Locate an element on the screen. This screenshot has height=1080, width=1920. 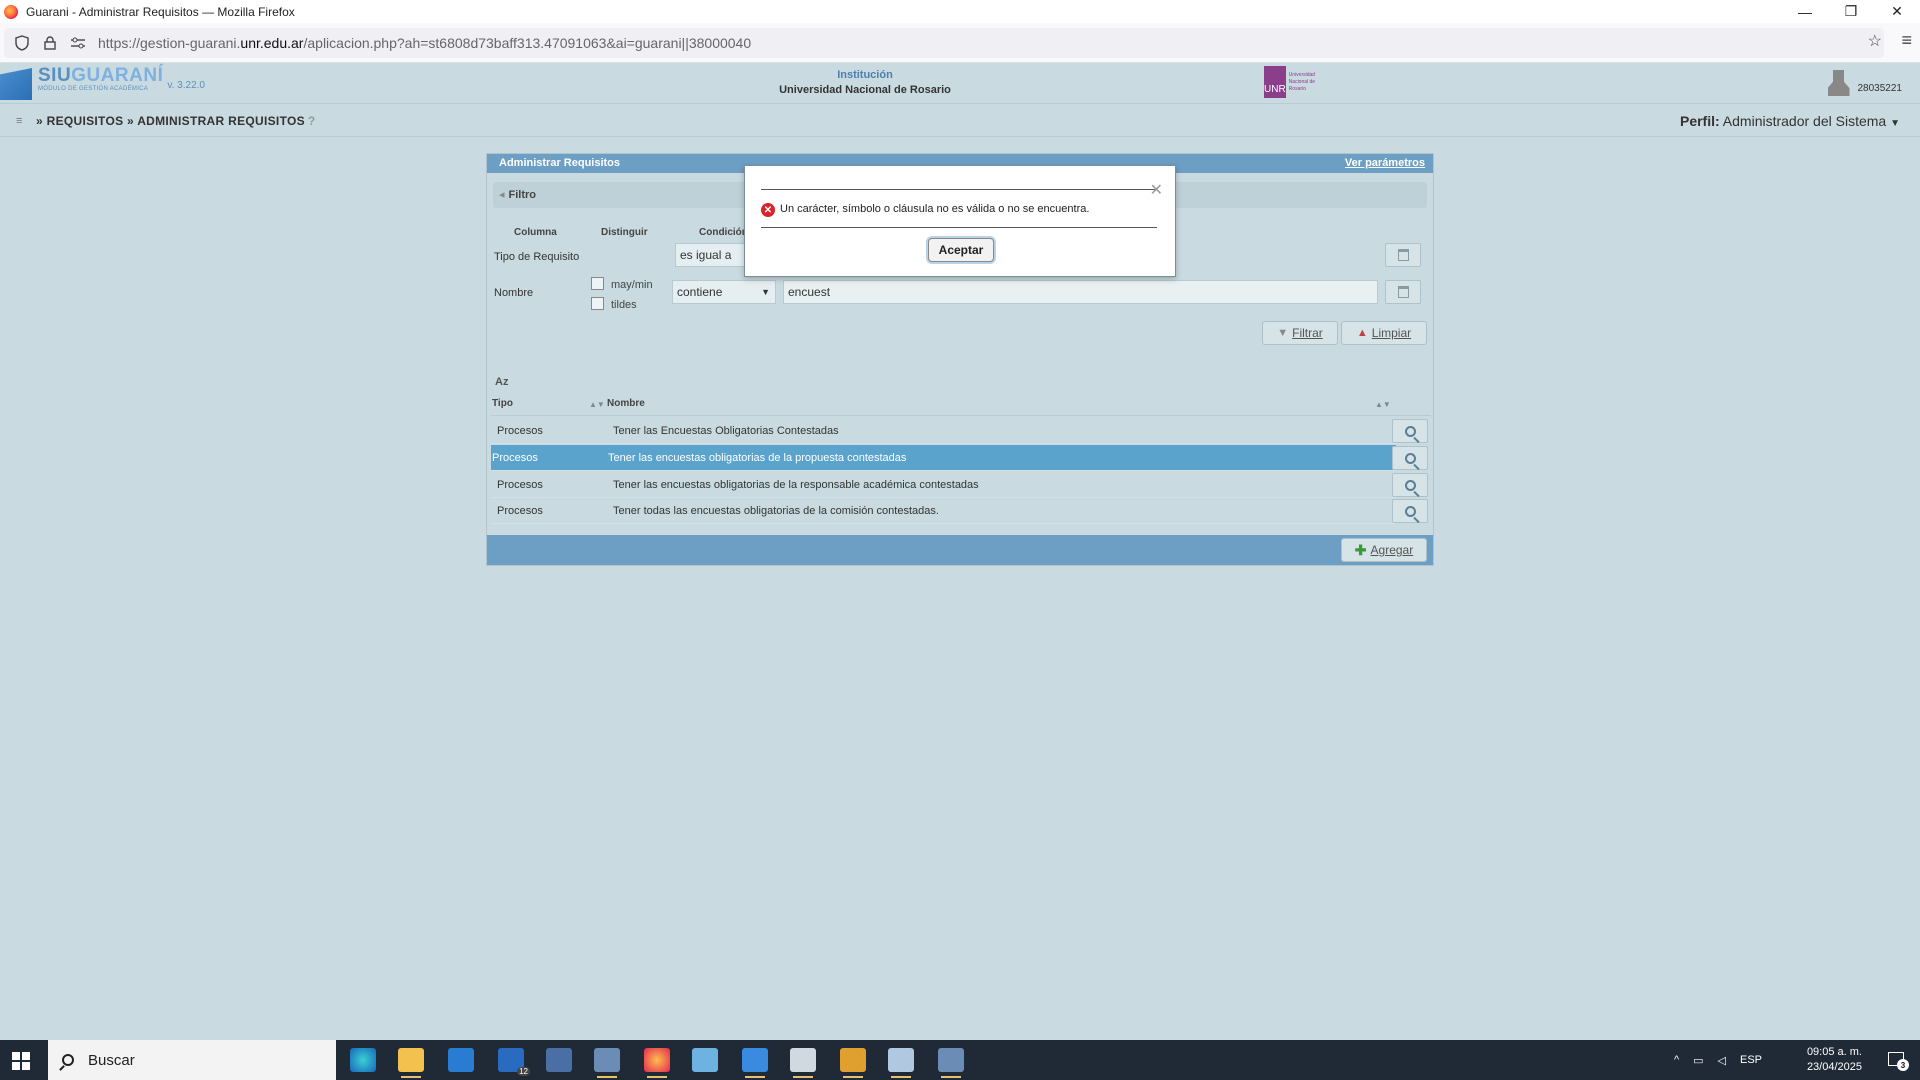
panel-title: Administrar Requisitos is located at coordinates (560, 163).